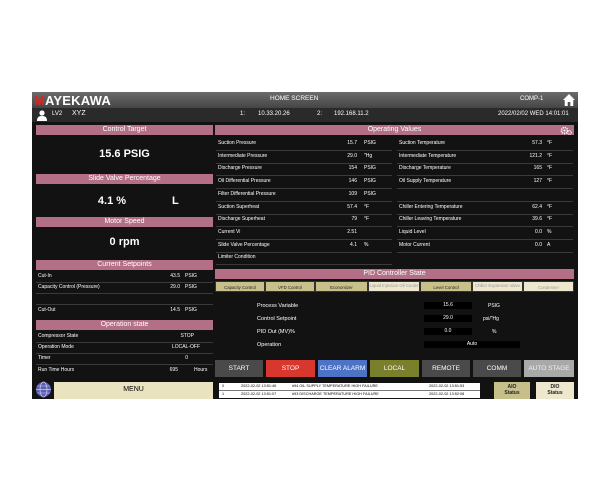  I want to click on operating-value-row: Filter Differential Pressure 109 PSIG, so click(297, 193).